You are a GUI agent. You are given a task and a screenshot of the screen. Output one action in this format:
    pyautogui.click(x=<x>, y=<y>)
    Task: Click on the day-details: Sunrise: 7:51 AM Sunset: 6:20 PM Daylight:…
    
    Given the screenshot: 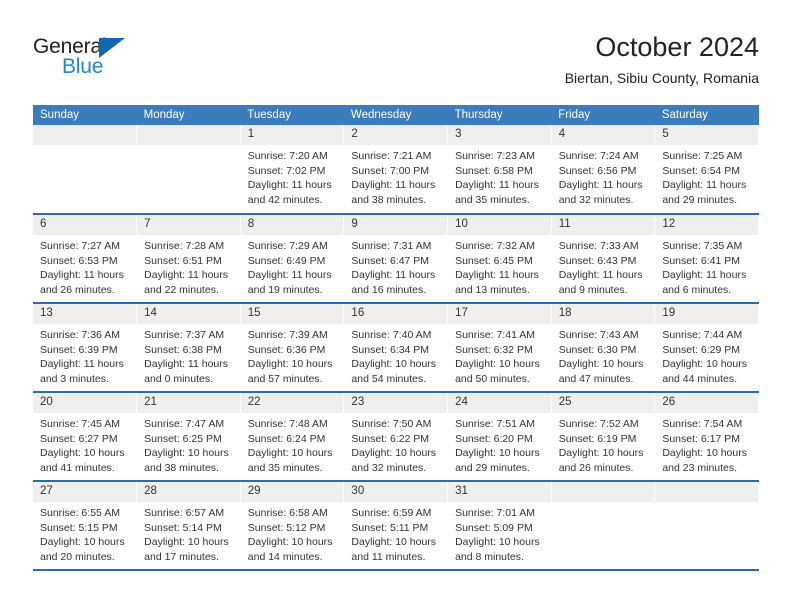 What is the action you would take?
    pyautogui.click(x=499, y=444)
    